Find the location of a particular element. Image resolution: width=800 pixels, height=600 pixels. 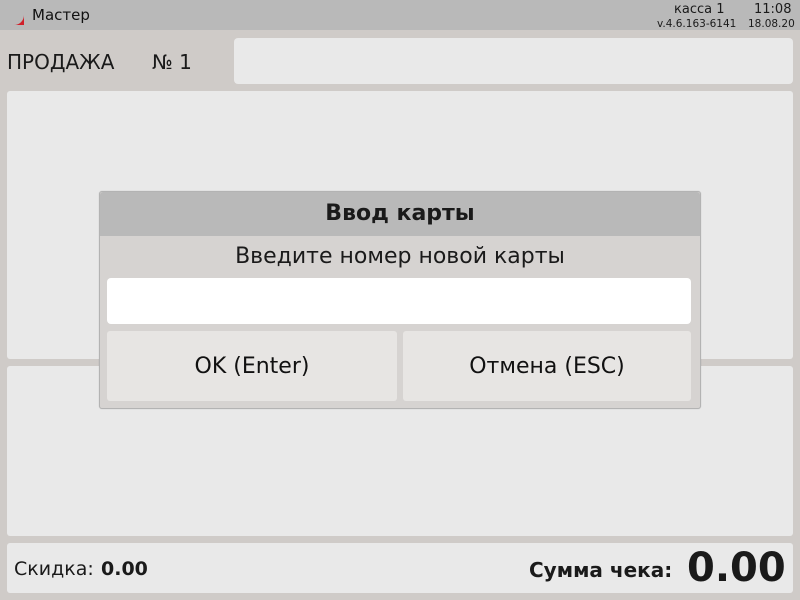

discount-label: Скидка: is located at coordinates (54, 569).